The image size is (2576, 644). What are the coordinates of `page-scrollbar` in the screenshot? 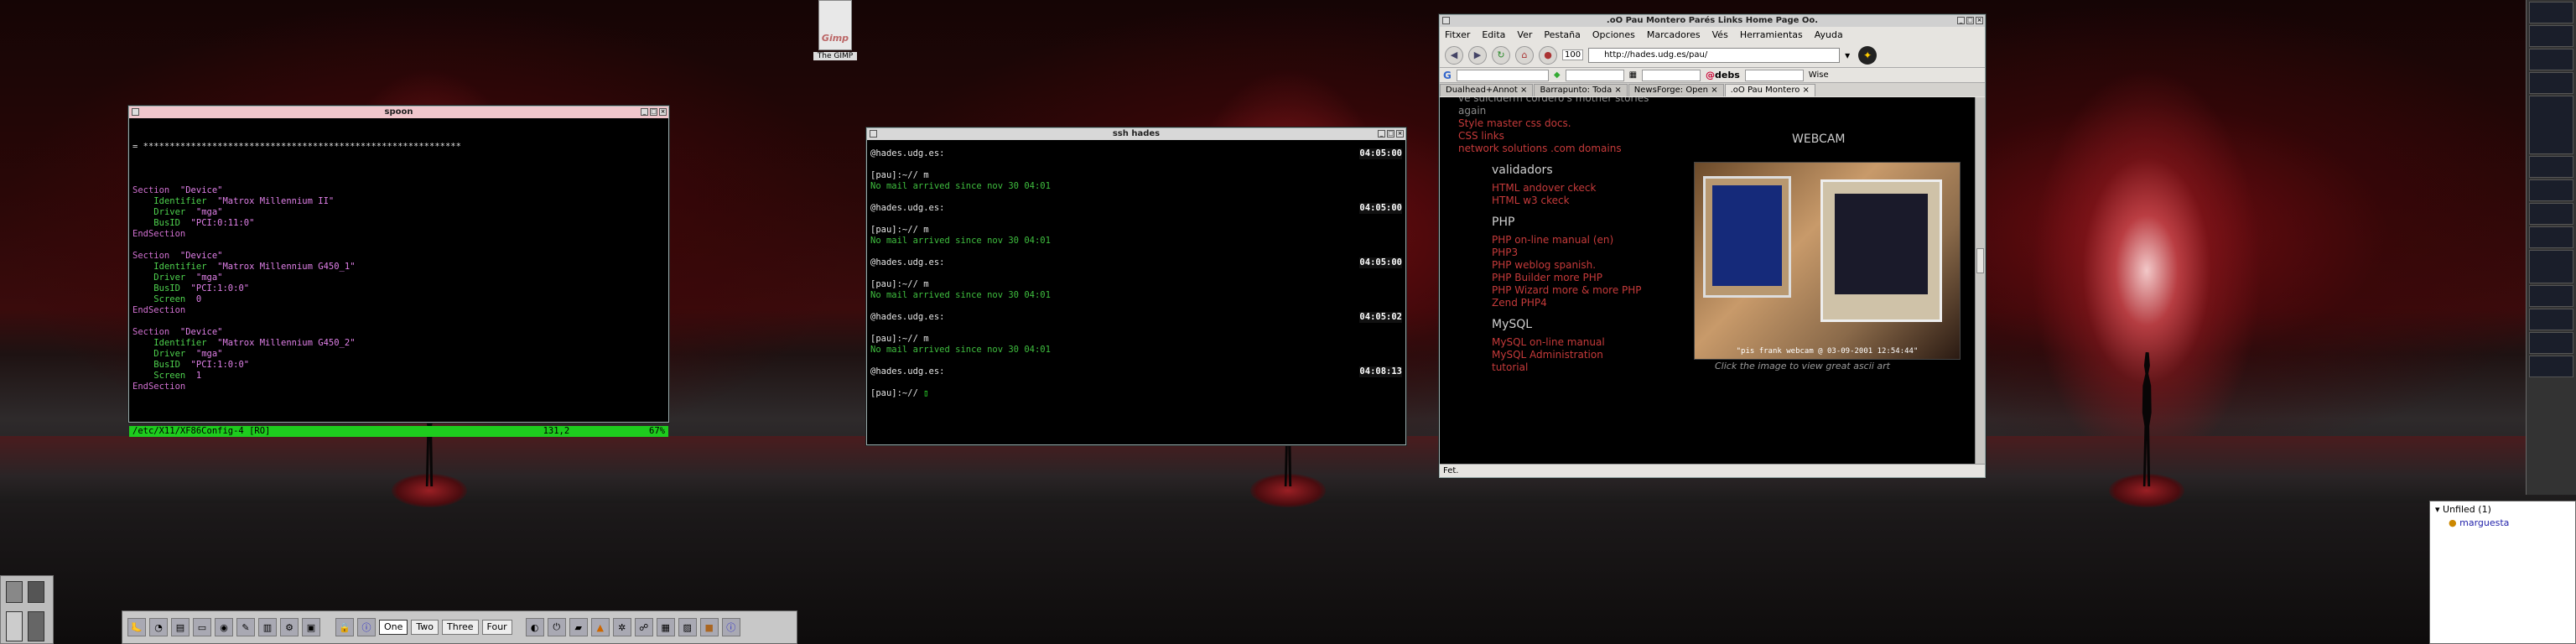 It's located at (1980, 280).